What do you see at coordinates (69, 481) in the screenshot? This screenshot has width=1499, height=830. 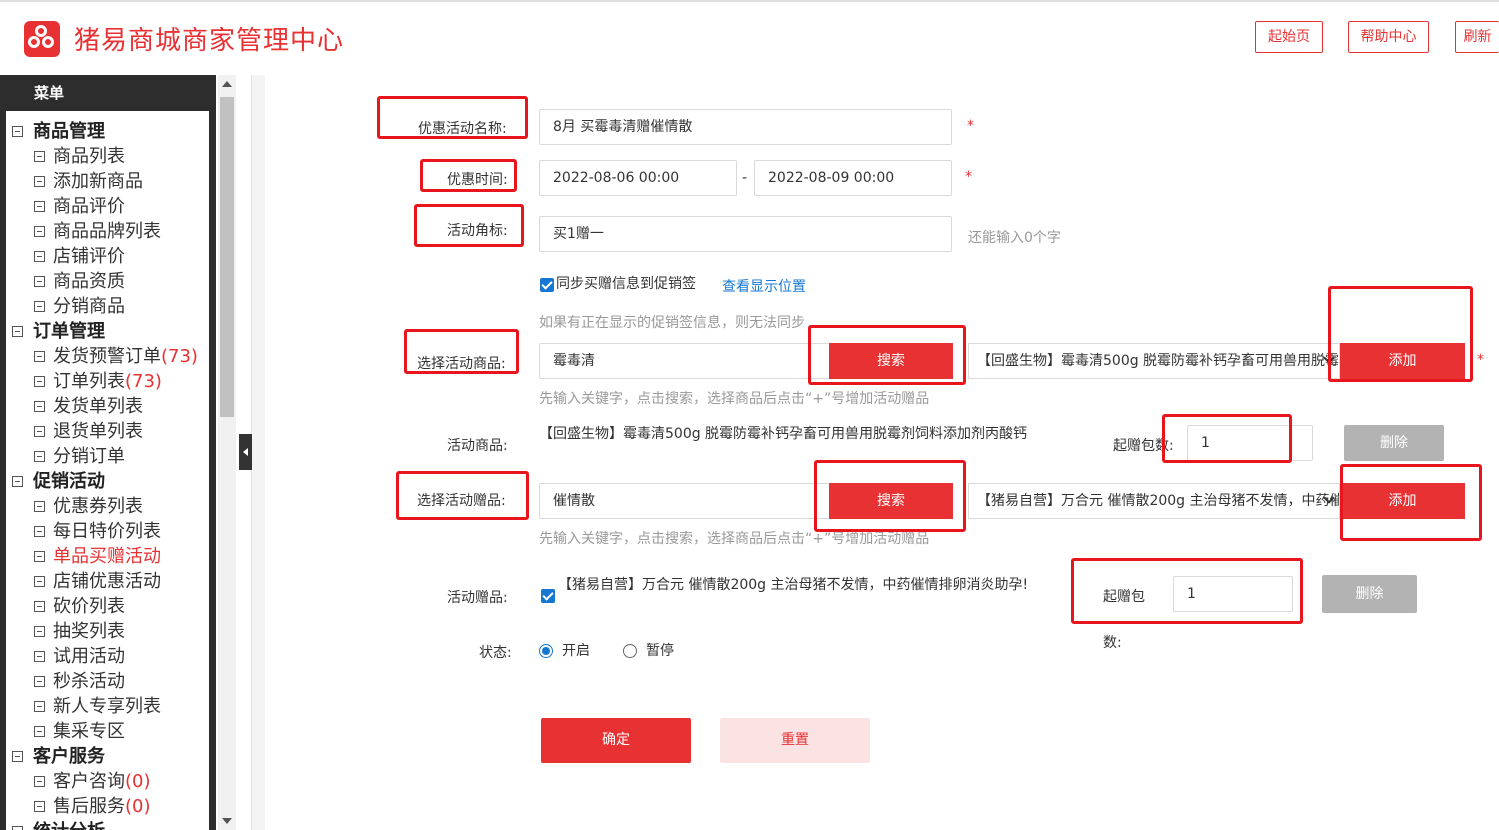 I see `sidebar-category-label: 促销活动` at bounding box center [69, 481].